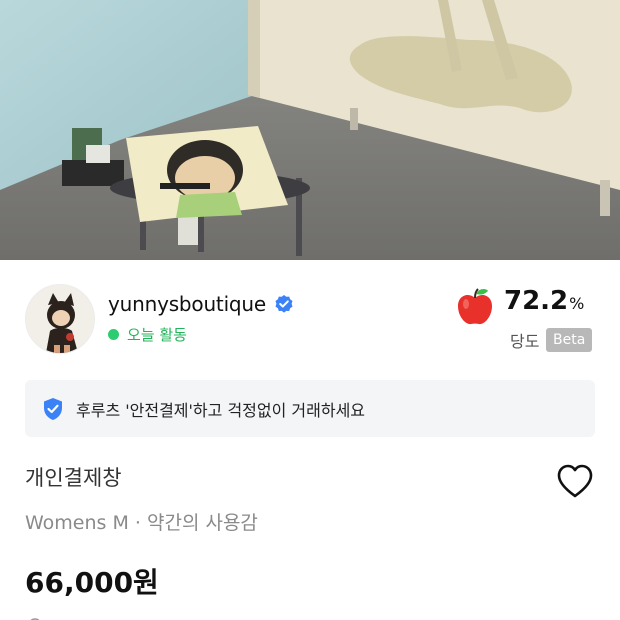  I want to click on shield-icon, so click(53, 409).